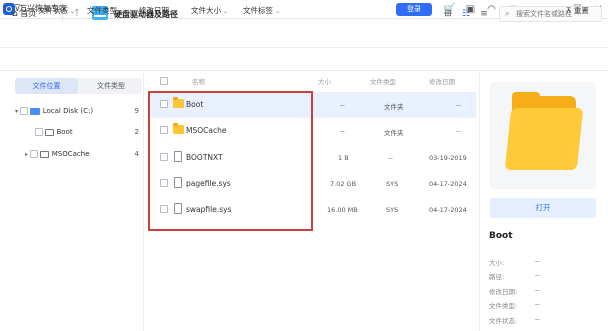 The width and height of the screenshot is (608, 331). Describe the element at coordinates (324, 81) in the screenshot. I see `column-size: 大小` at that location.